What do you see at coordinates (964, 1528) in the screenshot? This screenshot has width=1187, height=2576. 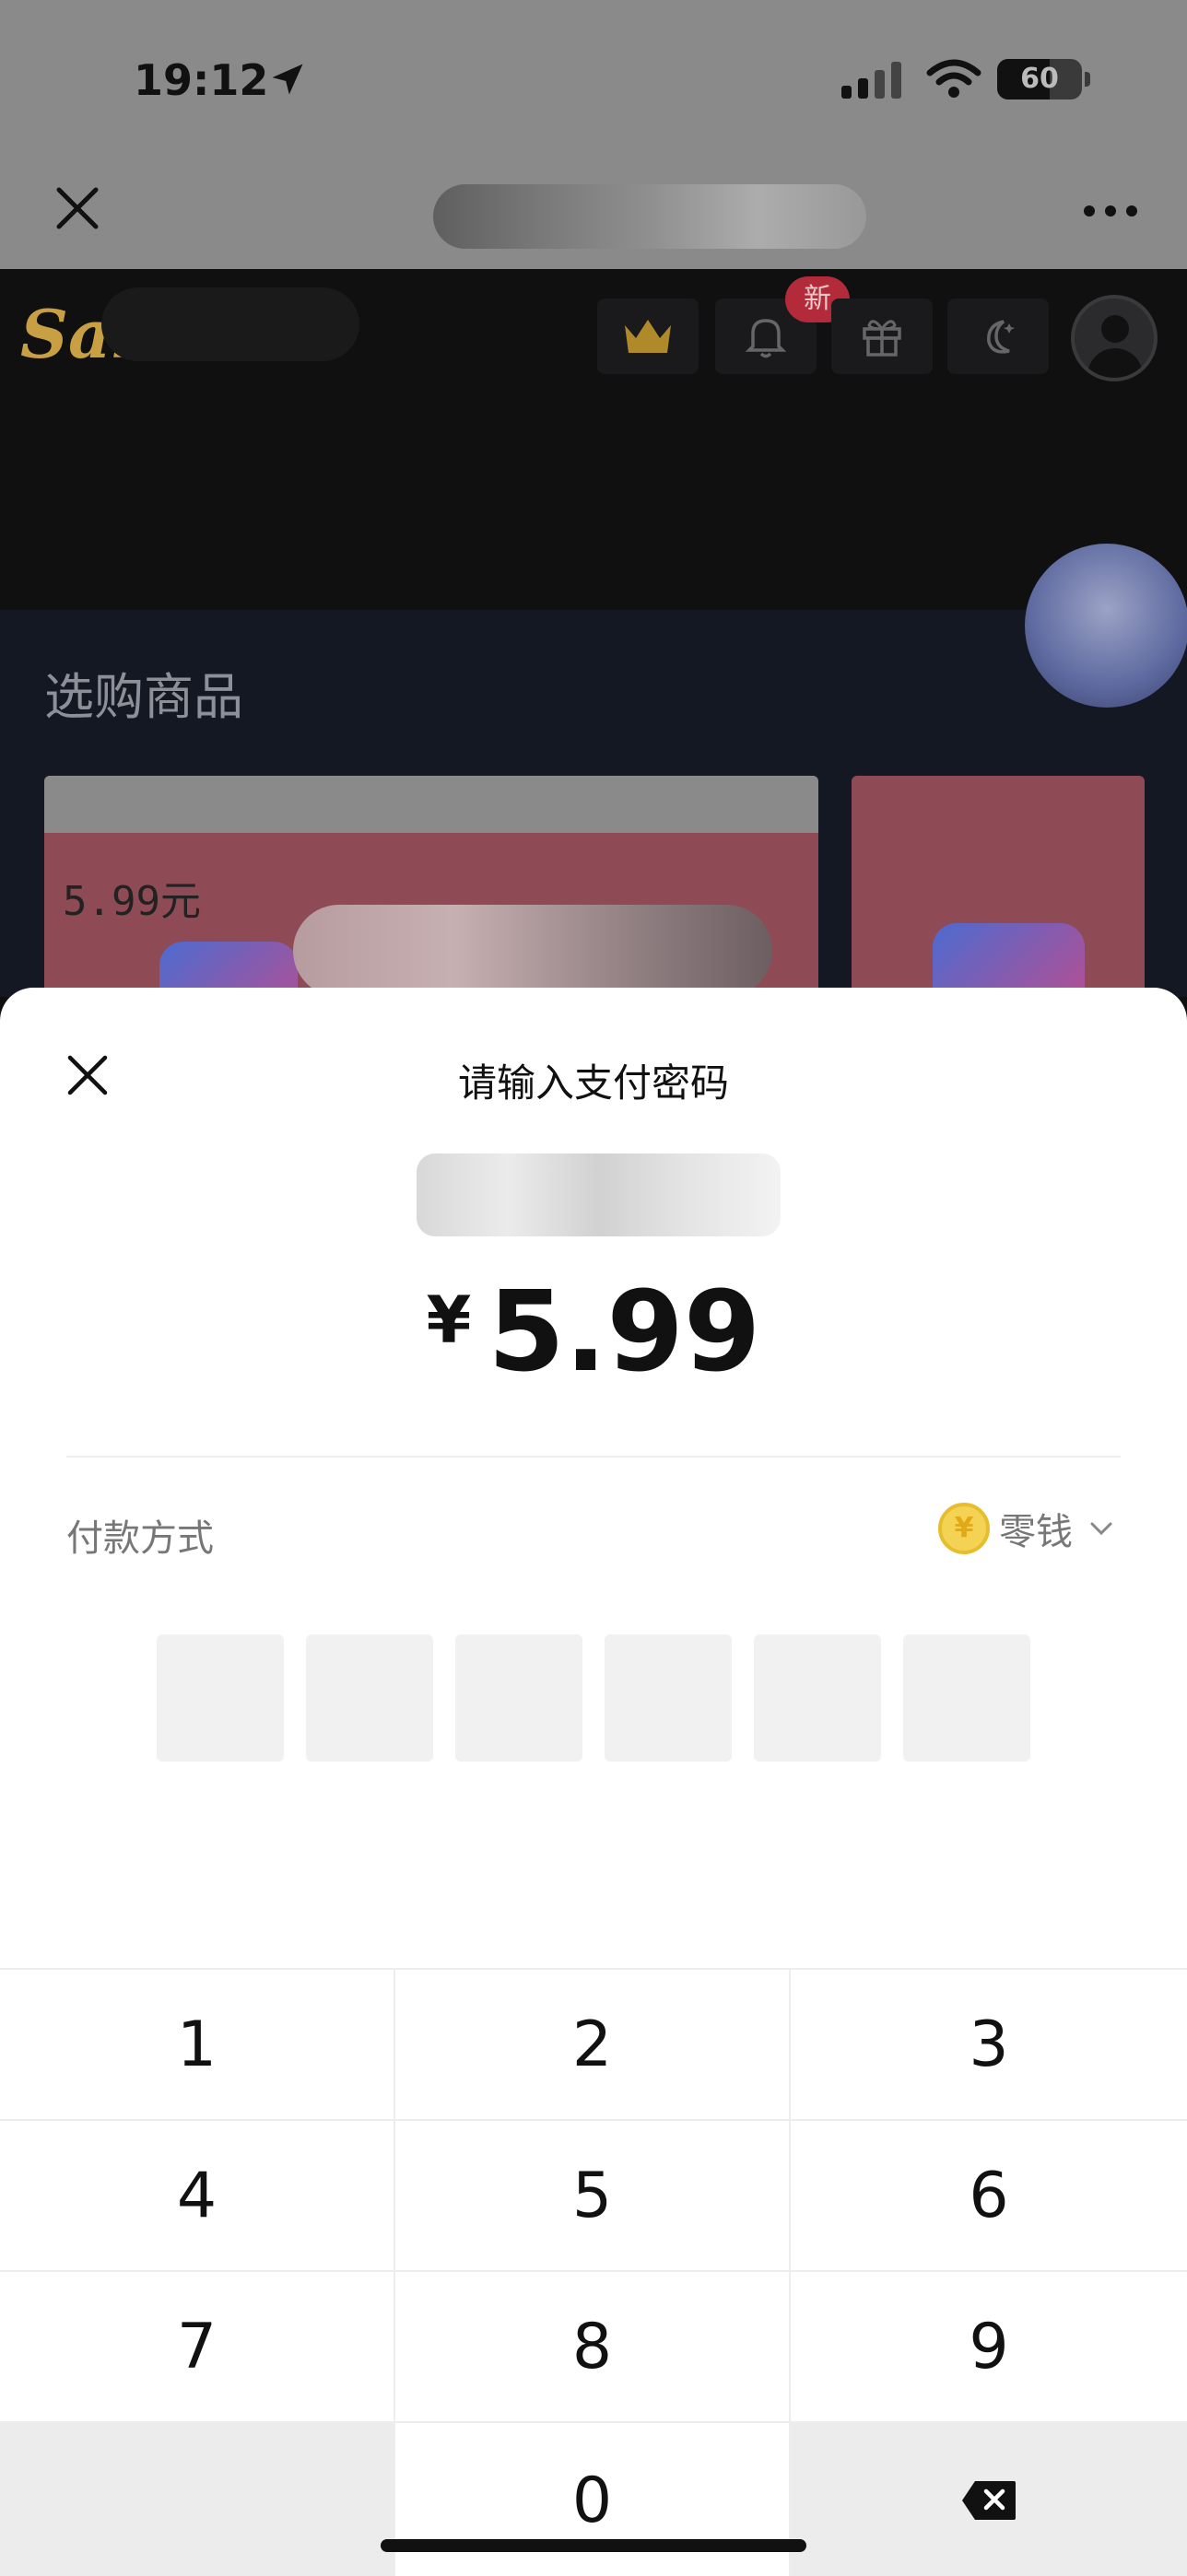 I see `coin-icon: ¥` at bounding box center [964, 1528].